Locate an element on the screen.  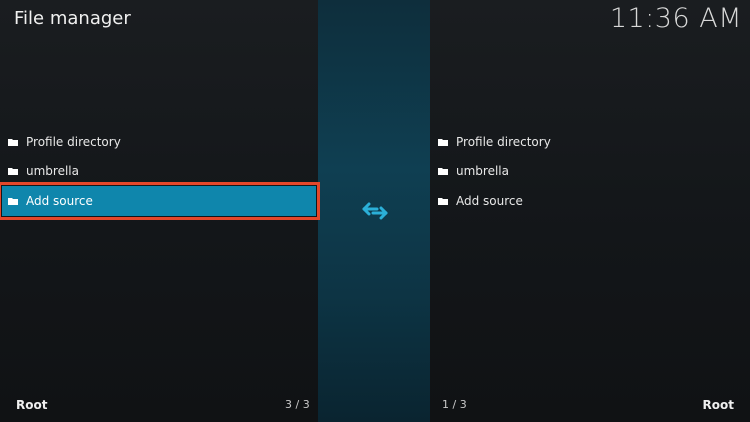
left-footer-path: Root is located at coordinates (32, 405).